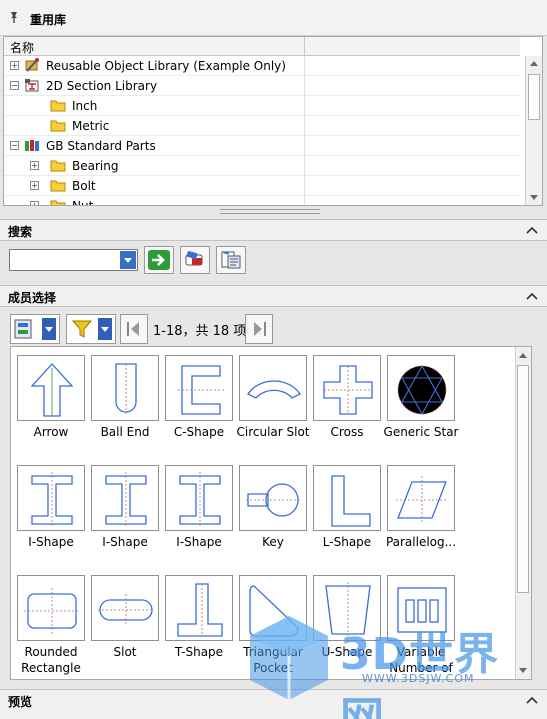 The width and height of the screenshot is (547, 719). Describe the element at coordinates (231, 260) in the screenshot. I see `search-options-button` at that location.